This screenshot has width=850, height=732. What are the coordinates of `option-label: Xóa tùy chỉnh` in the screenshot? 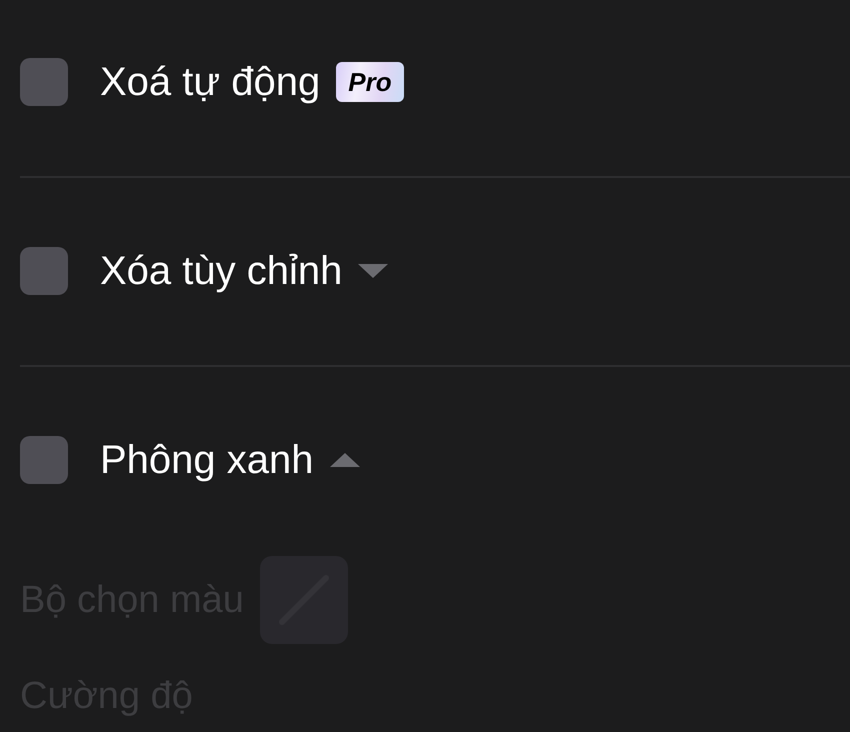 It's located at (221, 271).